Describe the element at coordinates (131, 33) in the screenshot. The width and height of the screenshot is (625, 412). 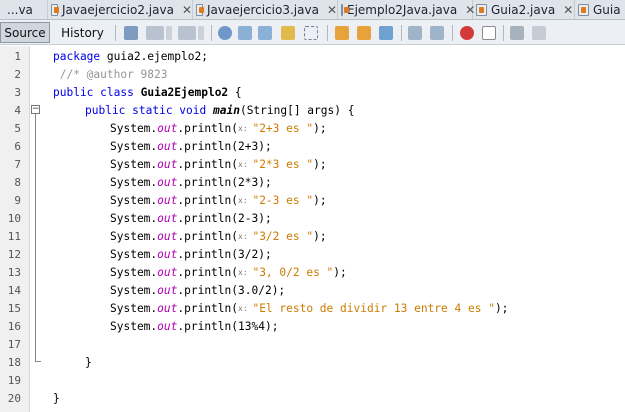
I see `last-edit-icon` at that location.